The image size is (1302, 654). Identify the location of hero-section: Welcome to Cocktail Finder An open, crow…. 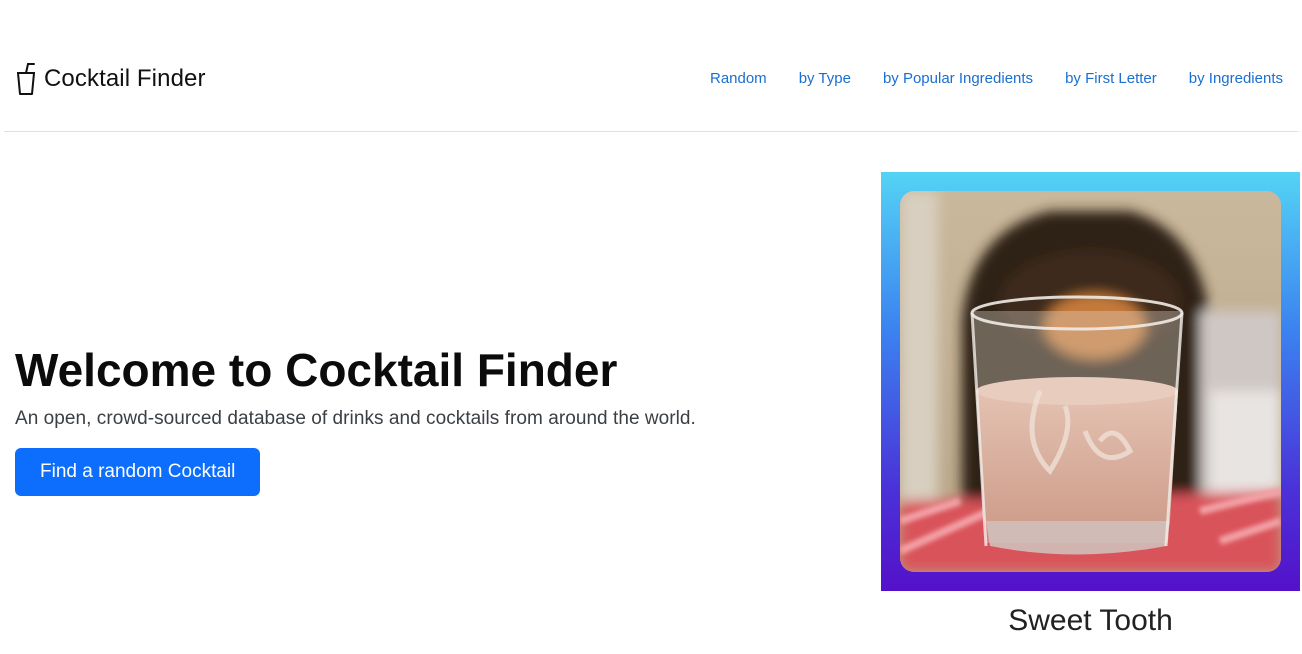
(425, 419).